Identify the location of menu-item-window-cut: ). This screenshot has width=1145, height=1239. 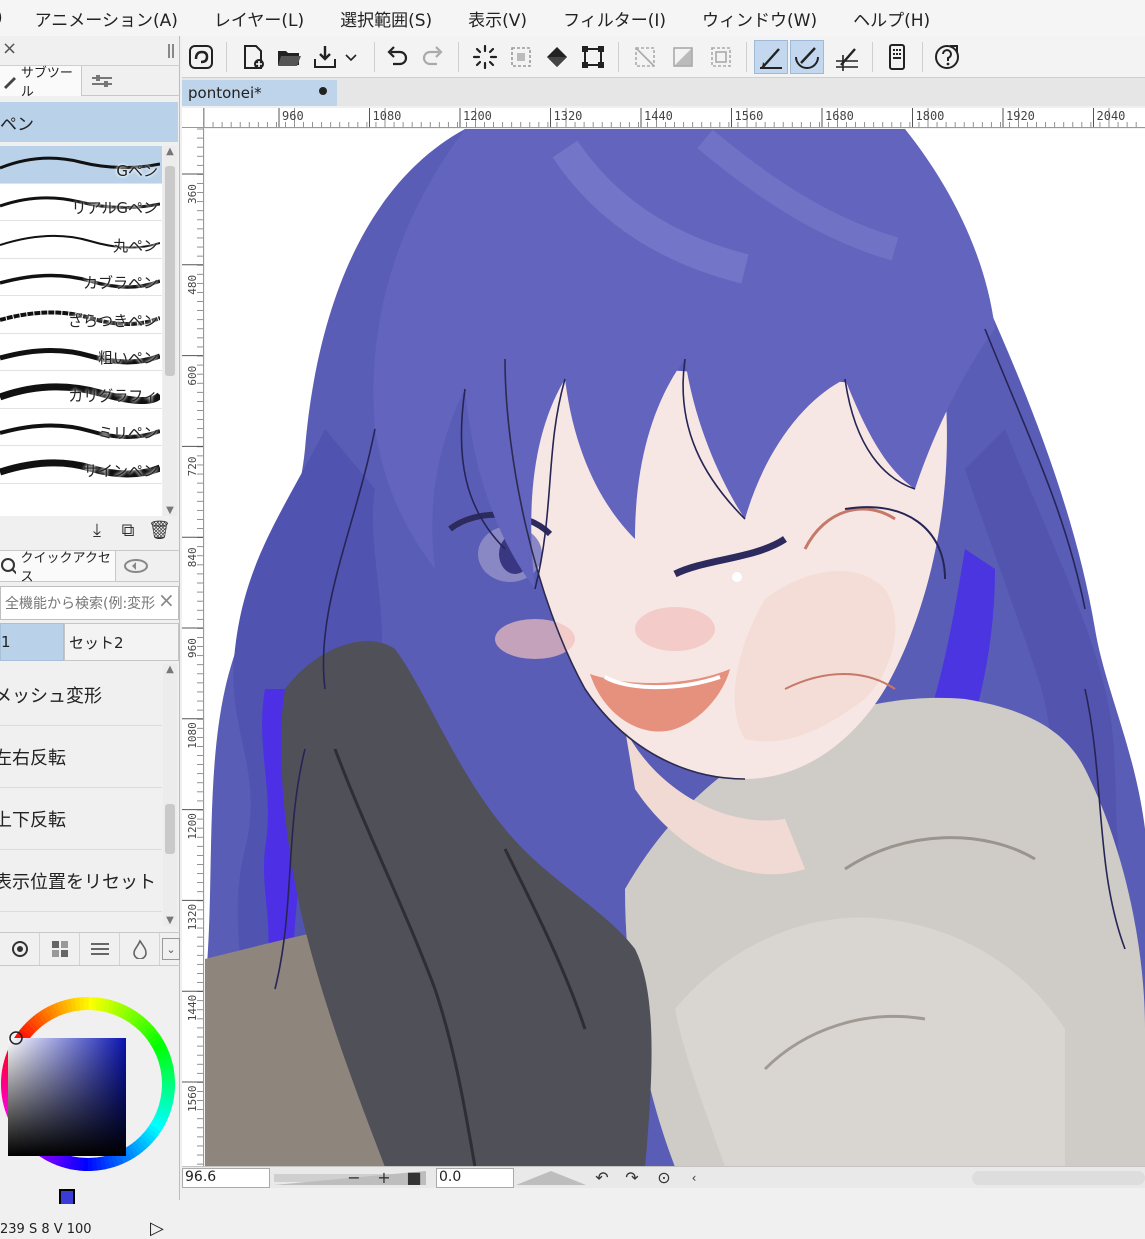
(8, 18).